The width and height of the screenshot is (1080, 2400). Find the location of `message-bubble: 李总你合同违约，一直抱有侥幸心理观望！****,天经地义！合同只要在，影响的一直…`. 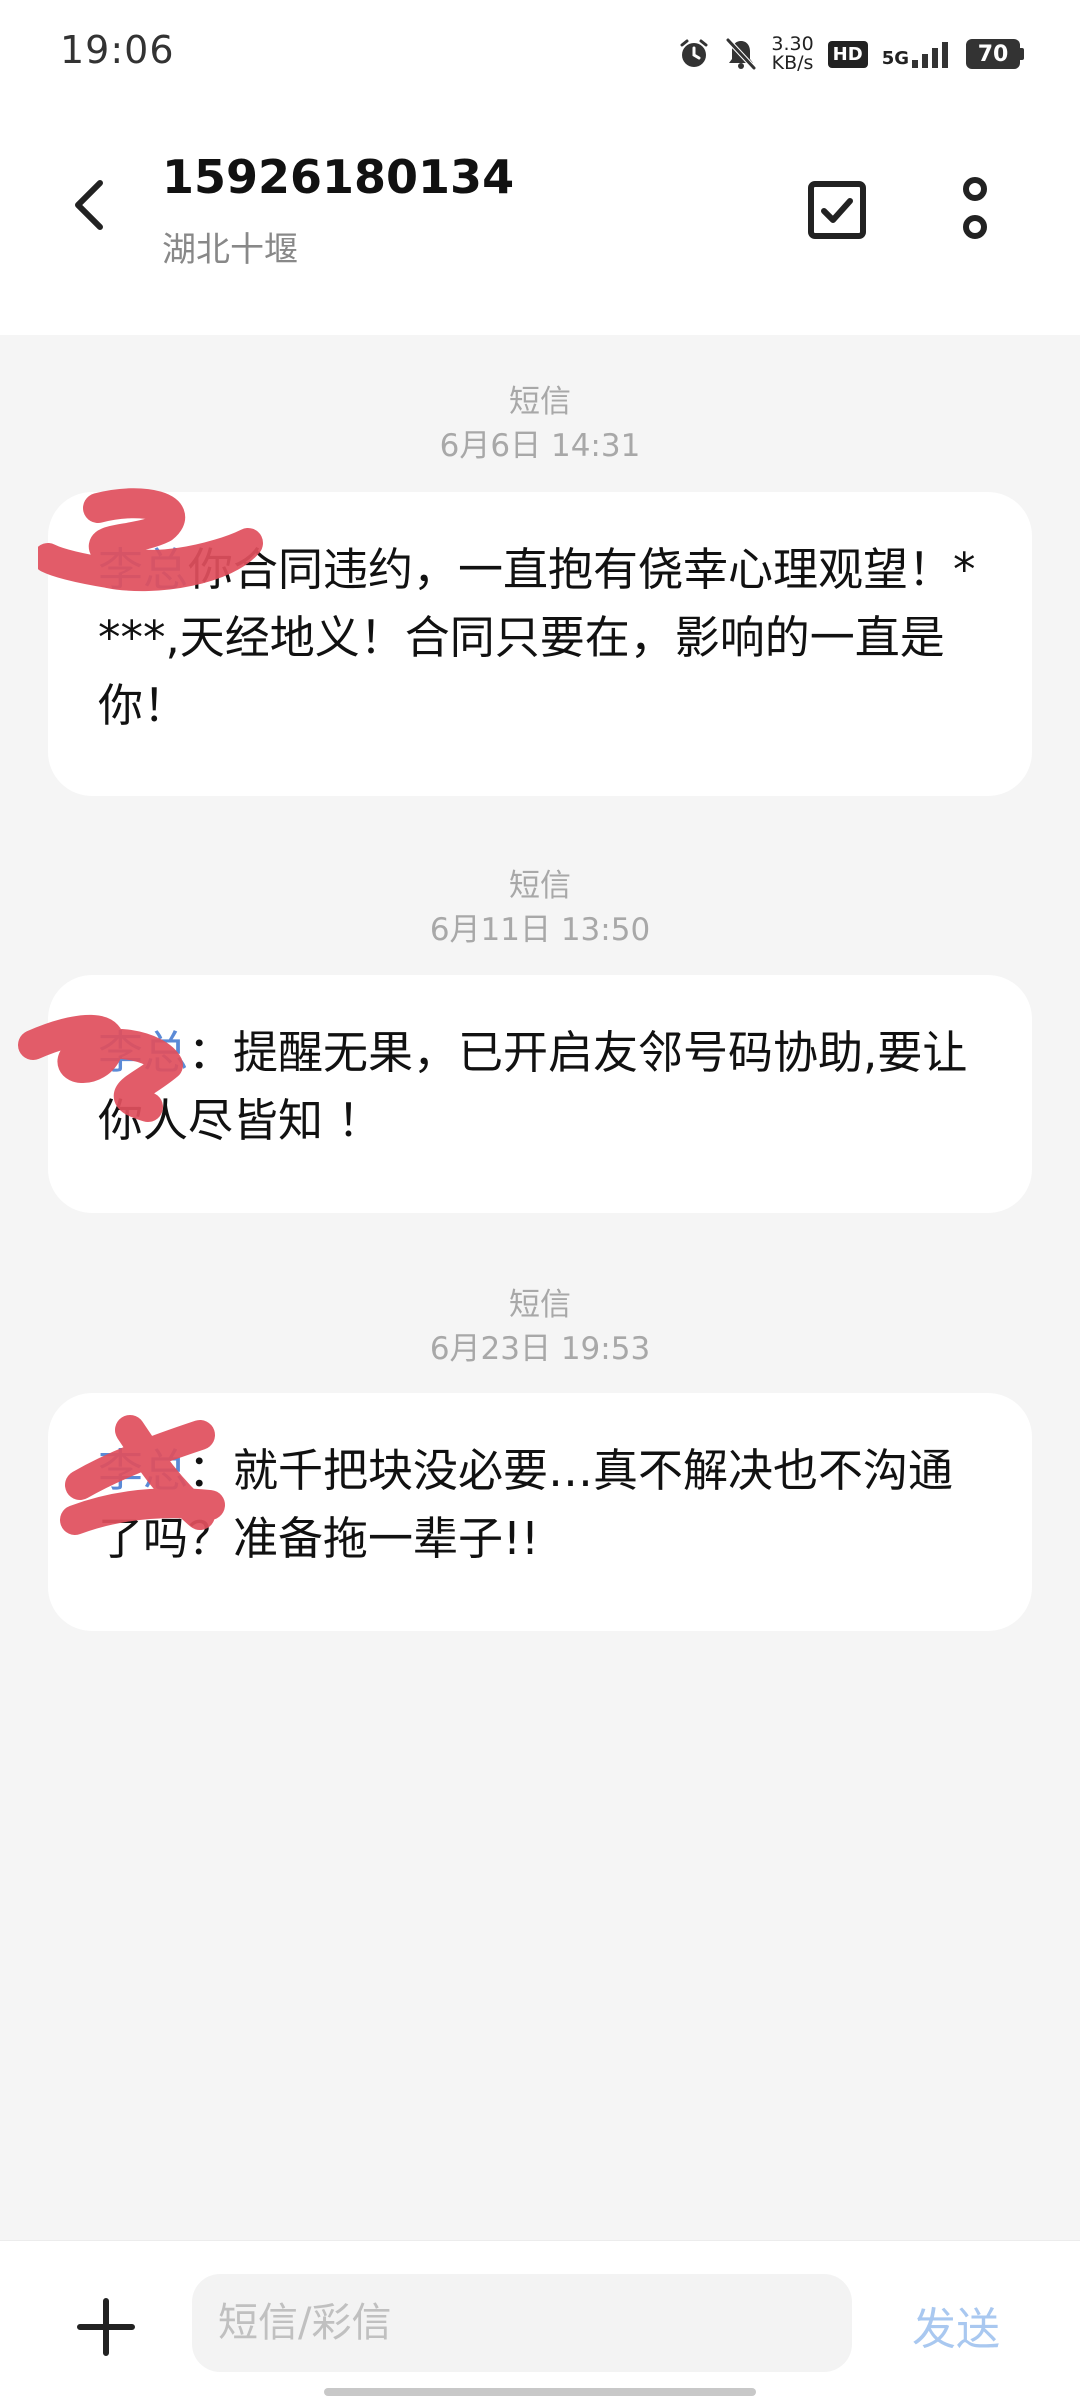

message-bubble: 李总你合同违约，一直抱有侥幸心理观望！****,天经地义！合同只要在，影响的一直… is located at coordinates (540, 644).